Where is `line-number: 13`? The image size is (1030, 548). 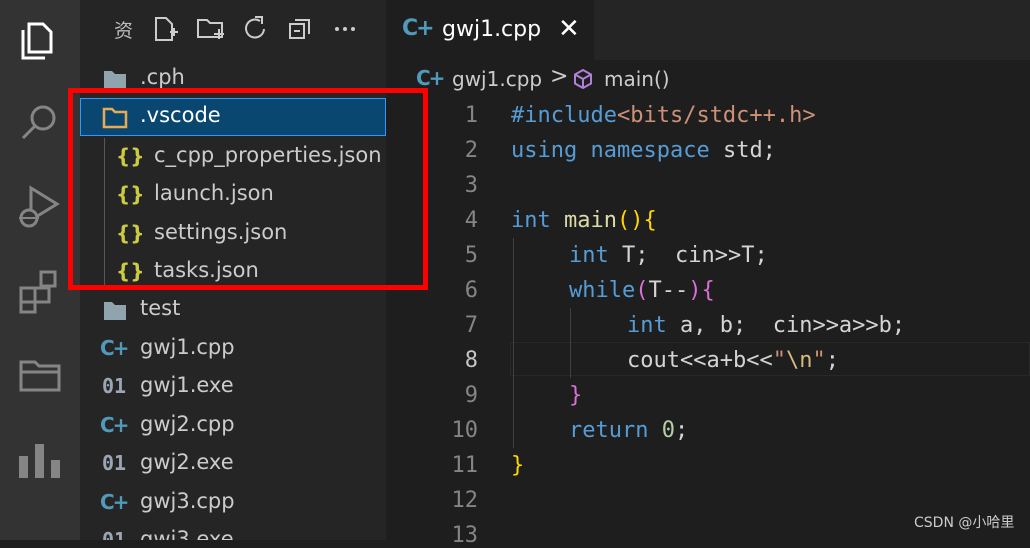 line-number: 13 is located at coordinates (465, 535).